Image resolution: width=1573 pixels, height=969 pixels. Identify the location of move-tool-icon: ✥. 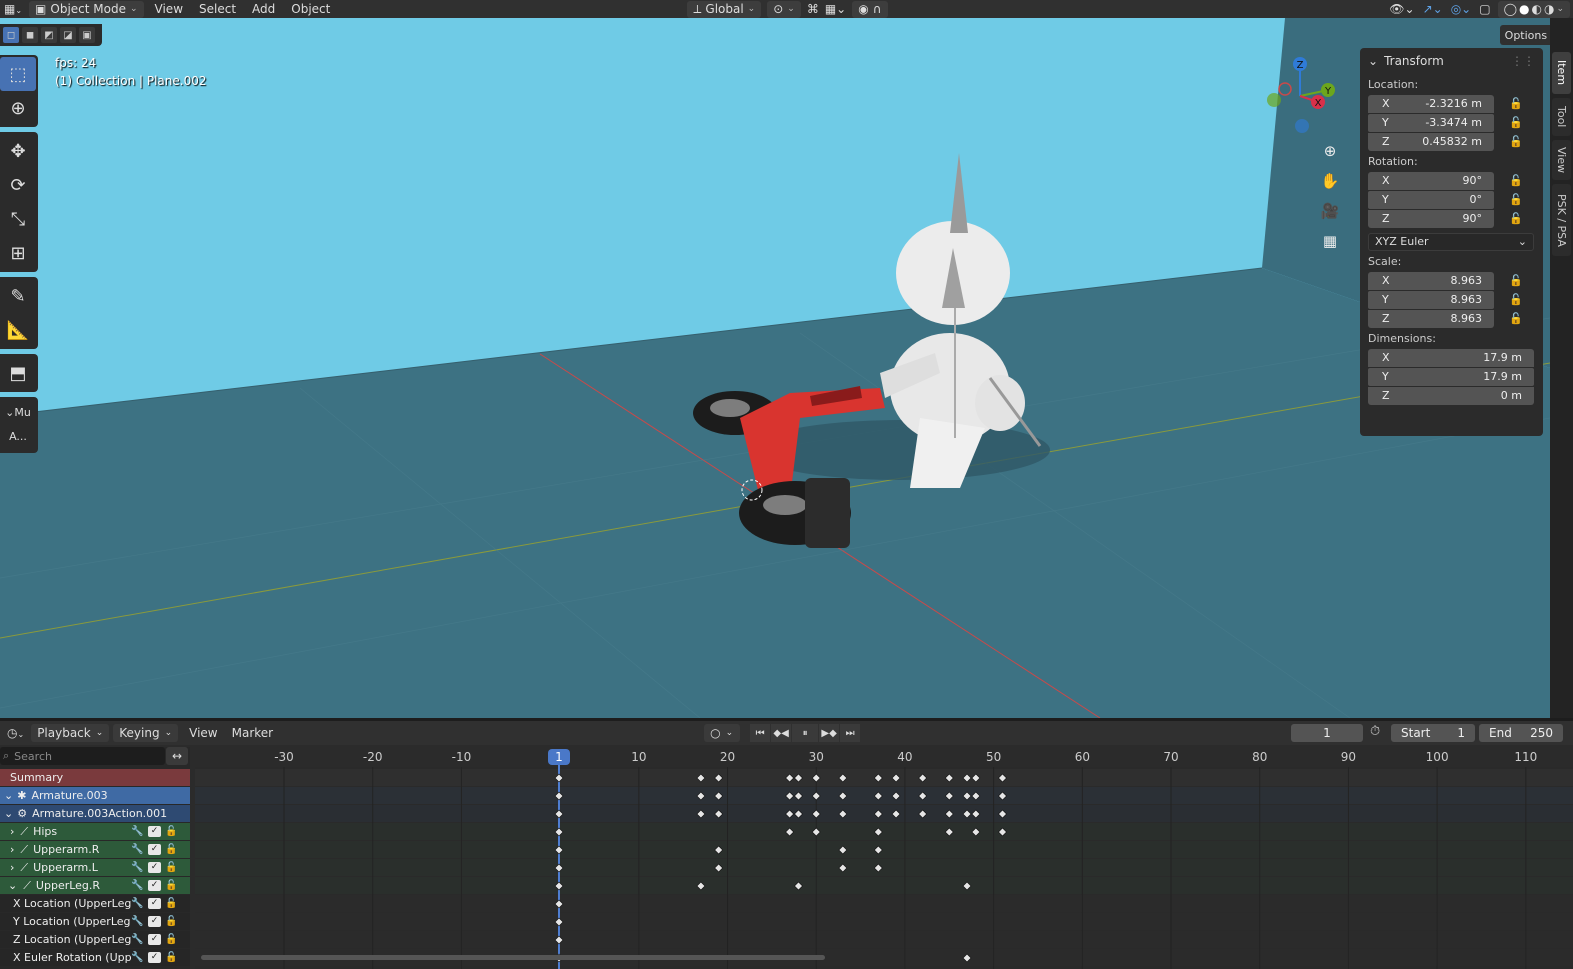
(18, 151).